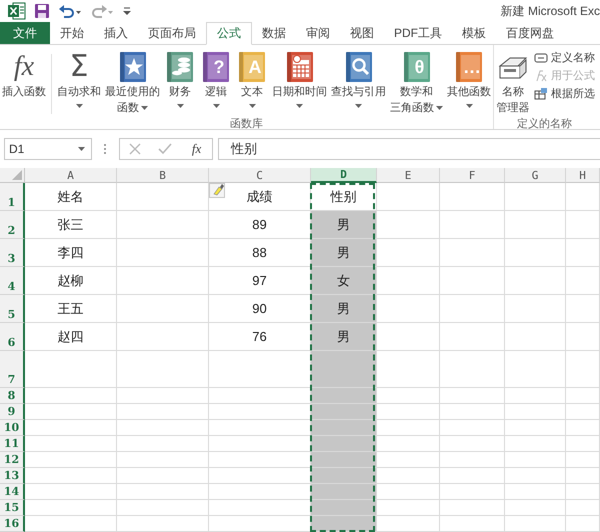 The height and width of the screenshot is (532, 600). I want to click on row-header: 7, so click(12, 369).